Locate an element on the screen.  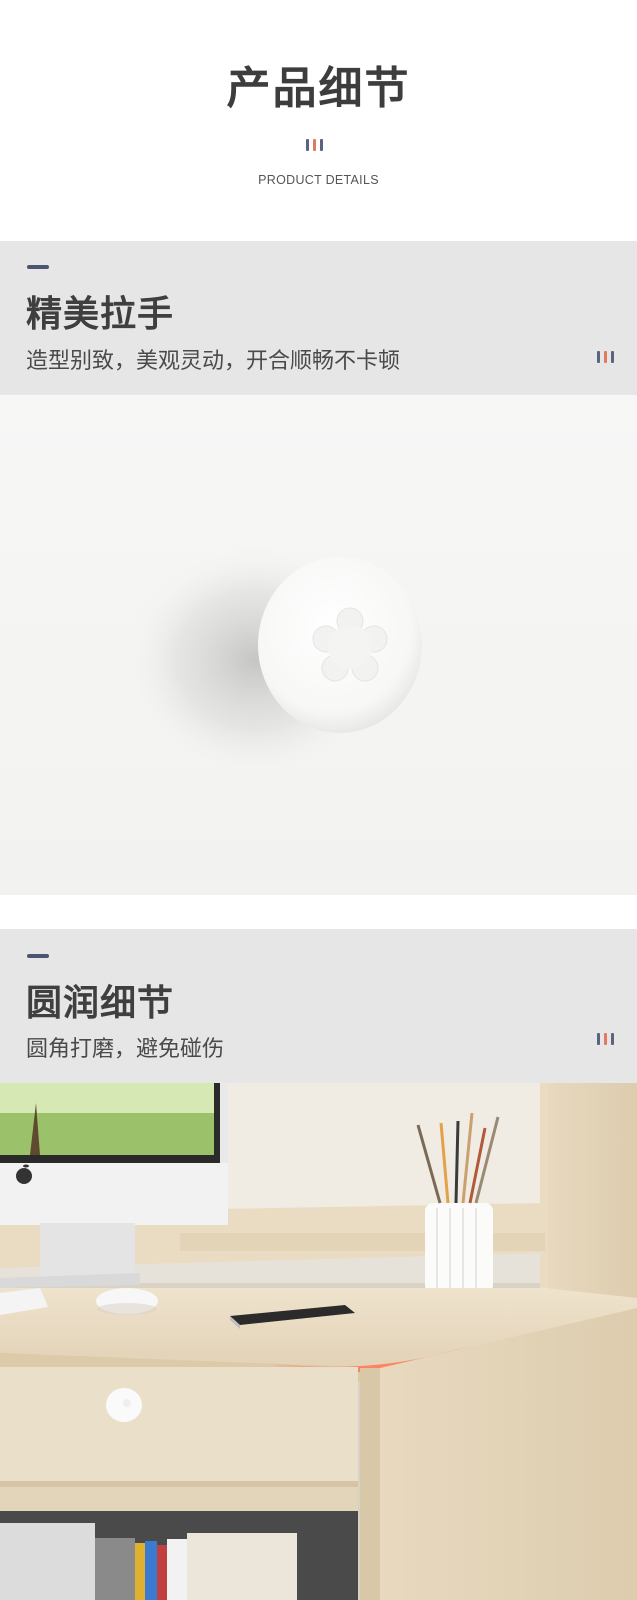
drawer-knob is located at coordinates (124, 1405).